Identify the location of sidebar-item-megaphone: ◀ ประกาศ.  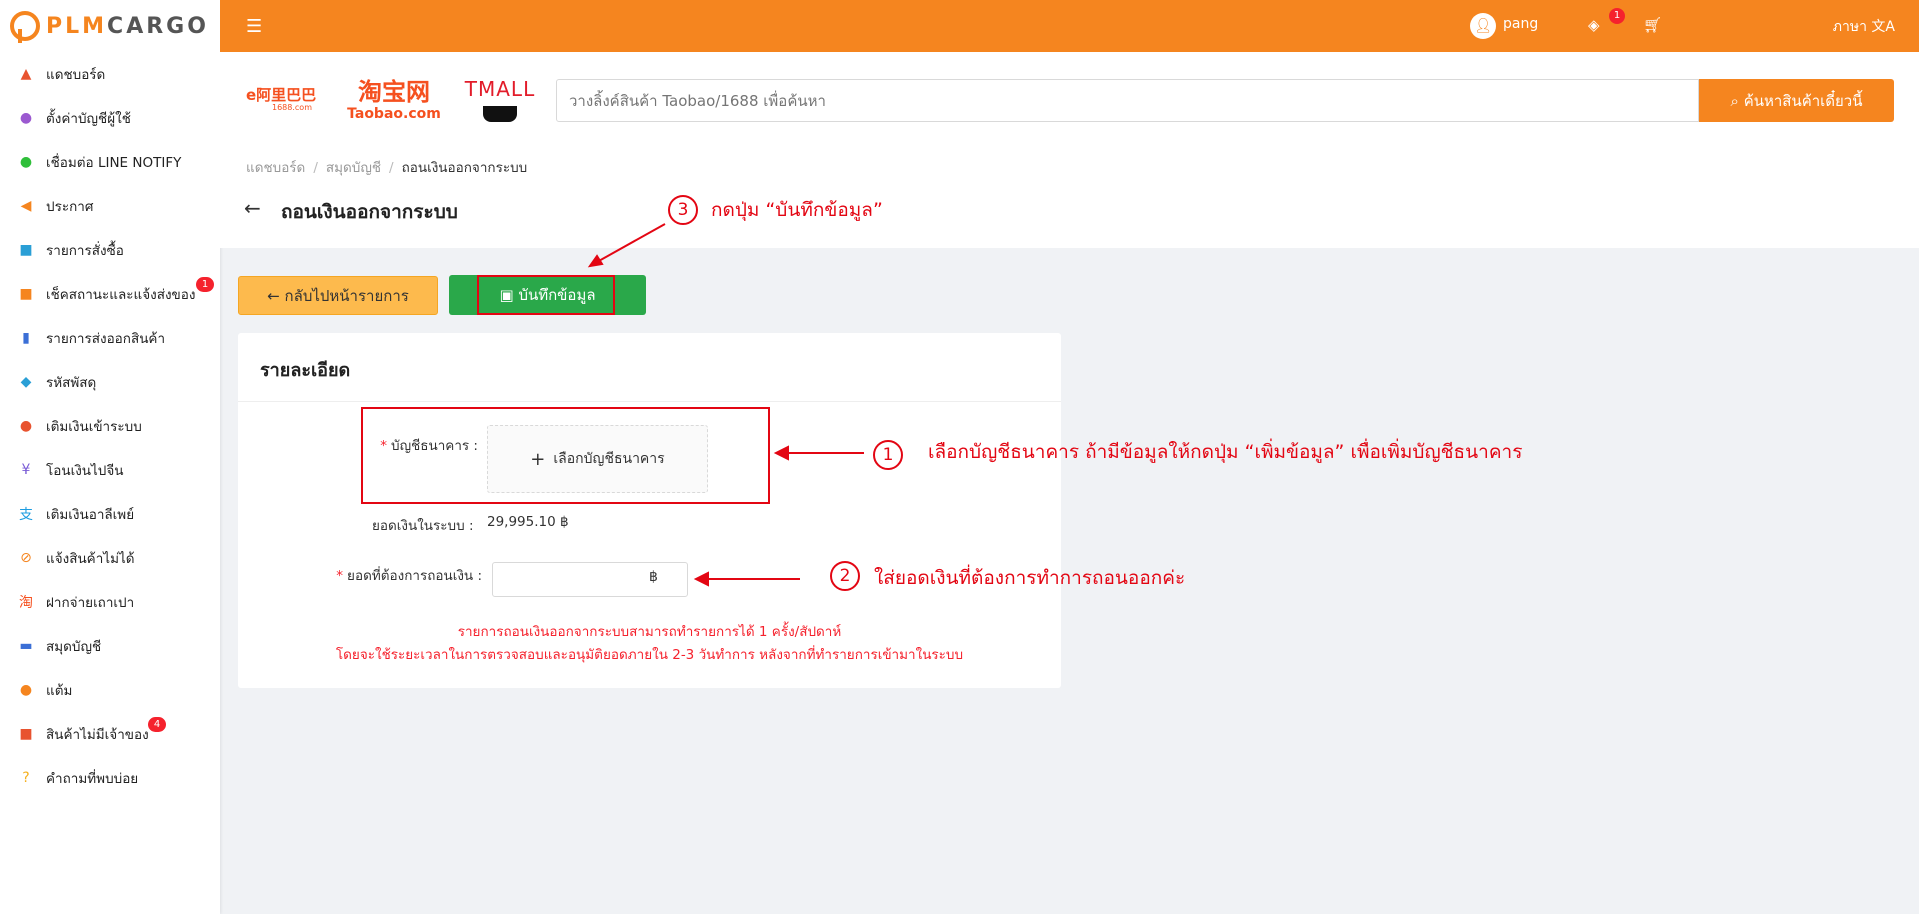
(110, 206).